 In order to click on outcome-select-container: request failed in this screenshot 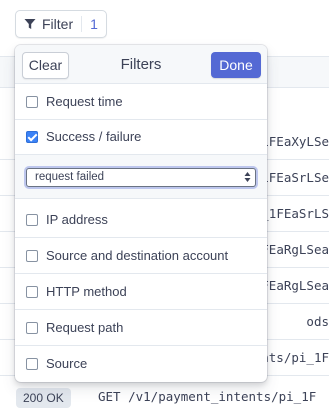, I will do `click(141, 177)`.